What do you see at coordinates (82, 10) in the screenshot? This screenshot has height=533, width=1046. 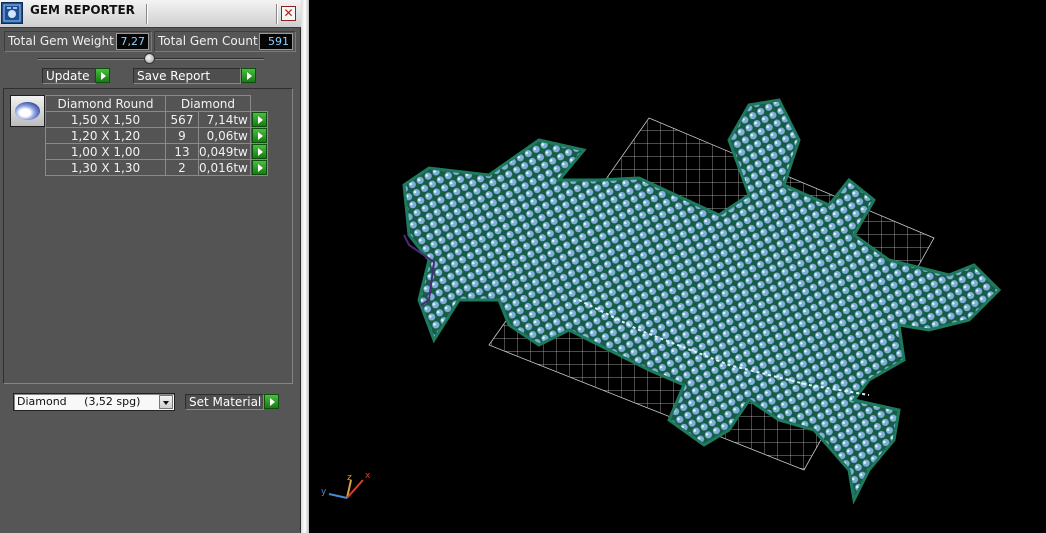 I see `window-title: GEM REPORTER` at bounding box center [82, 10].